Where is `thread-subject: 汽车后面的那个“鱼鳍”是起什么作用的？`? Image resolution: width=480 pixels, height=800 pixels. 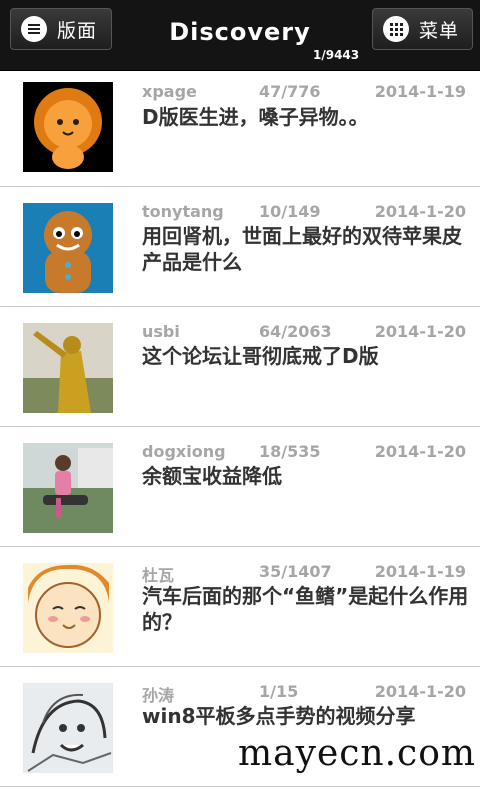
thread-subject: 汽车后面的那个“鱼鳍”是起什么作用的？ is located at coordinates (306, 609).